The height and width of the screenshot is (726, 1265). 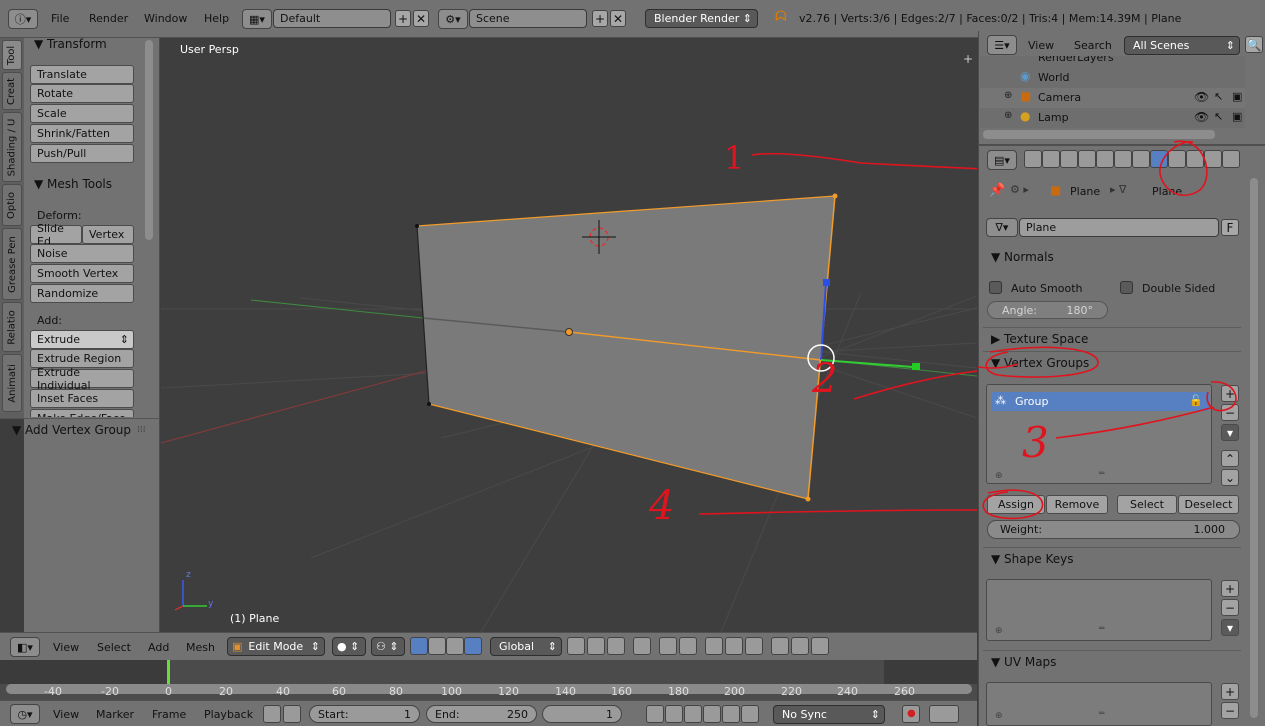 What do you see at coordinates (200, 647) in the screenshot?
I see `viewport-mesh-menu: Mesh` at bounding box center [200, 647].